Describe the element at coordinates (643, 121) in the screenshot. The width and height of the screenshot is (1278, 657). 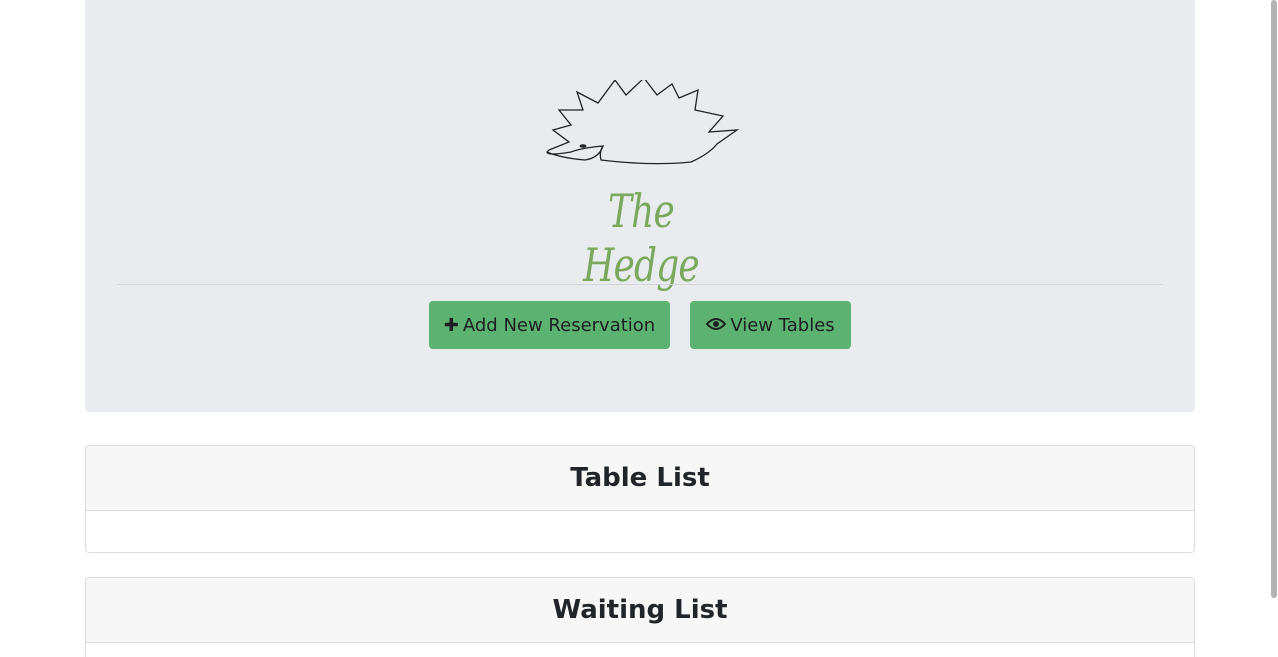
I see `hedgehog-icon` at that location.